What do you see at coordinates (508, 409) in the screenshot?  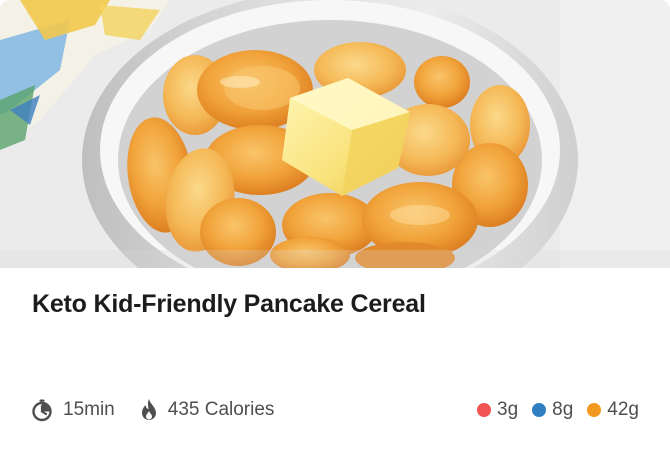 I see `macro-value: 3g` at bounding box center [508, 409].